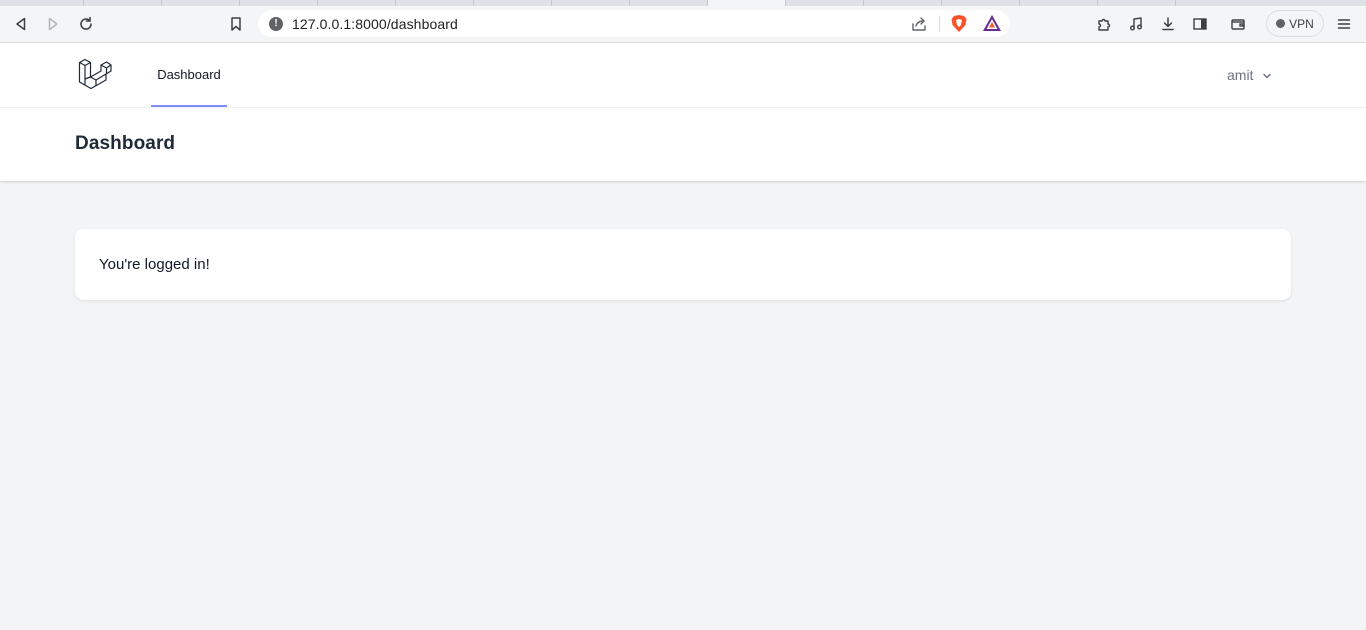  I want to click on site-info-icon: !, so click(276, 23).